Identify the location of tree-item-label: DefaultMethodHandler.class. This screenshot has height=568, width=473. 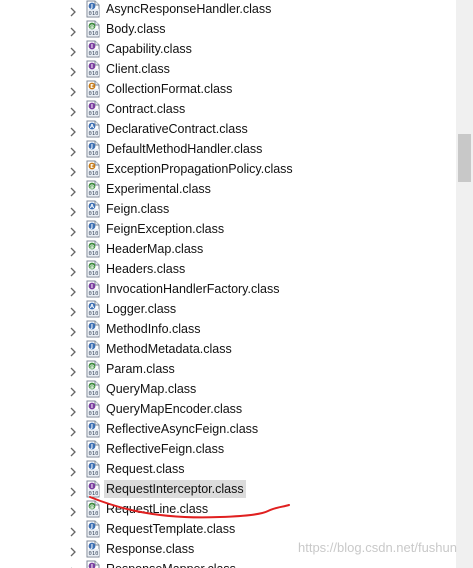
(184, 149).